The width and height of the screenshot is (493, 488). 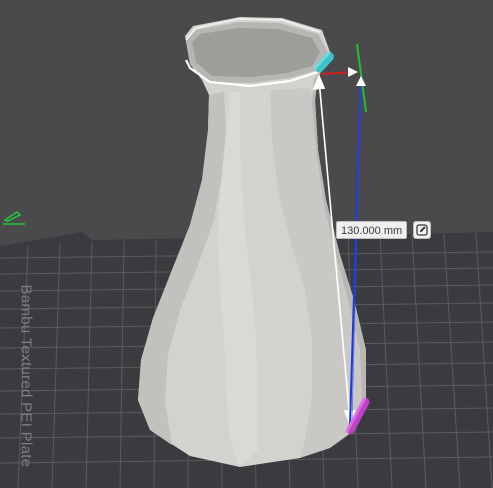 I want to click on measurement-readout: 130.000 mm, so click(x=384, y=230).